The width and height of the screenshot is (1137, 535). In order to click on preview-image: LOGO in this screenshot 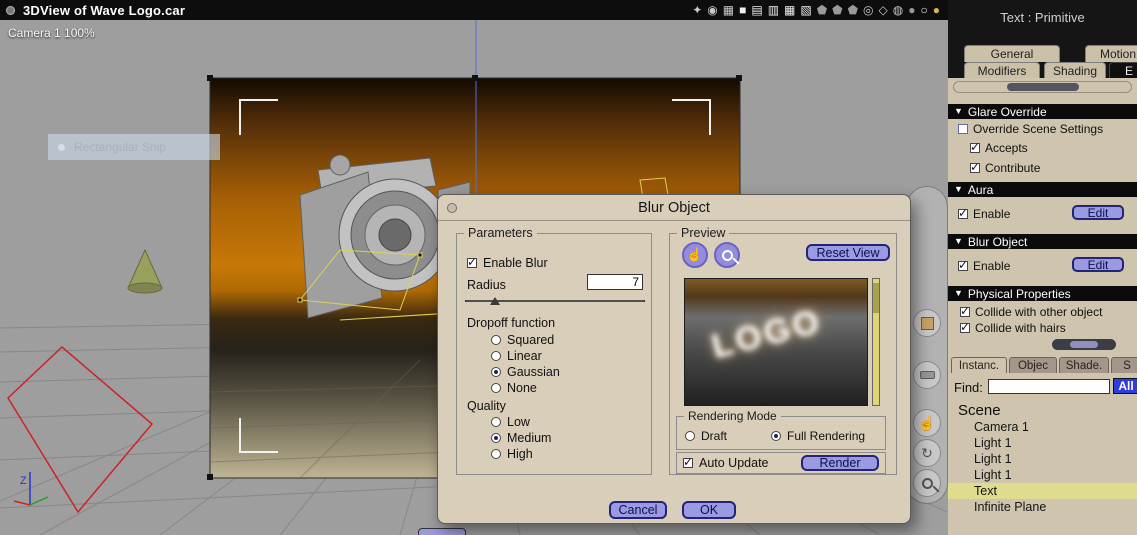, I will do `click(776, 342)`.